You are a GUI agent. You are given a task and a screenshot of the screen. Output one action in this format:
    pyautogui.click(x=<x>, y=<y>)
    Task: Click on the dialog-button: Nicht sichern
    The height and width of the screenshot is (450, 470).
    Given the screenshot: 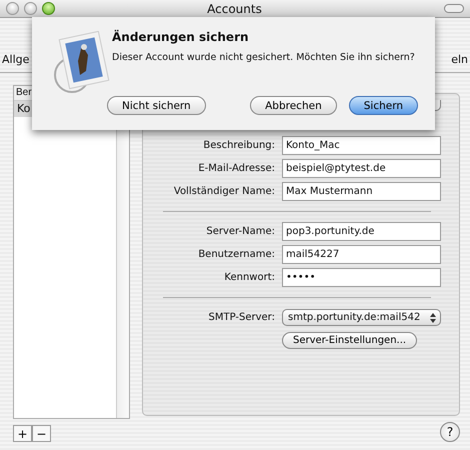 What is the action you would take?
    pyautogui.click(x=156, y=105)
    